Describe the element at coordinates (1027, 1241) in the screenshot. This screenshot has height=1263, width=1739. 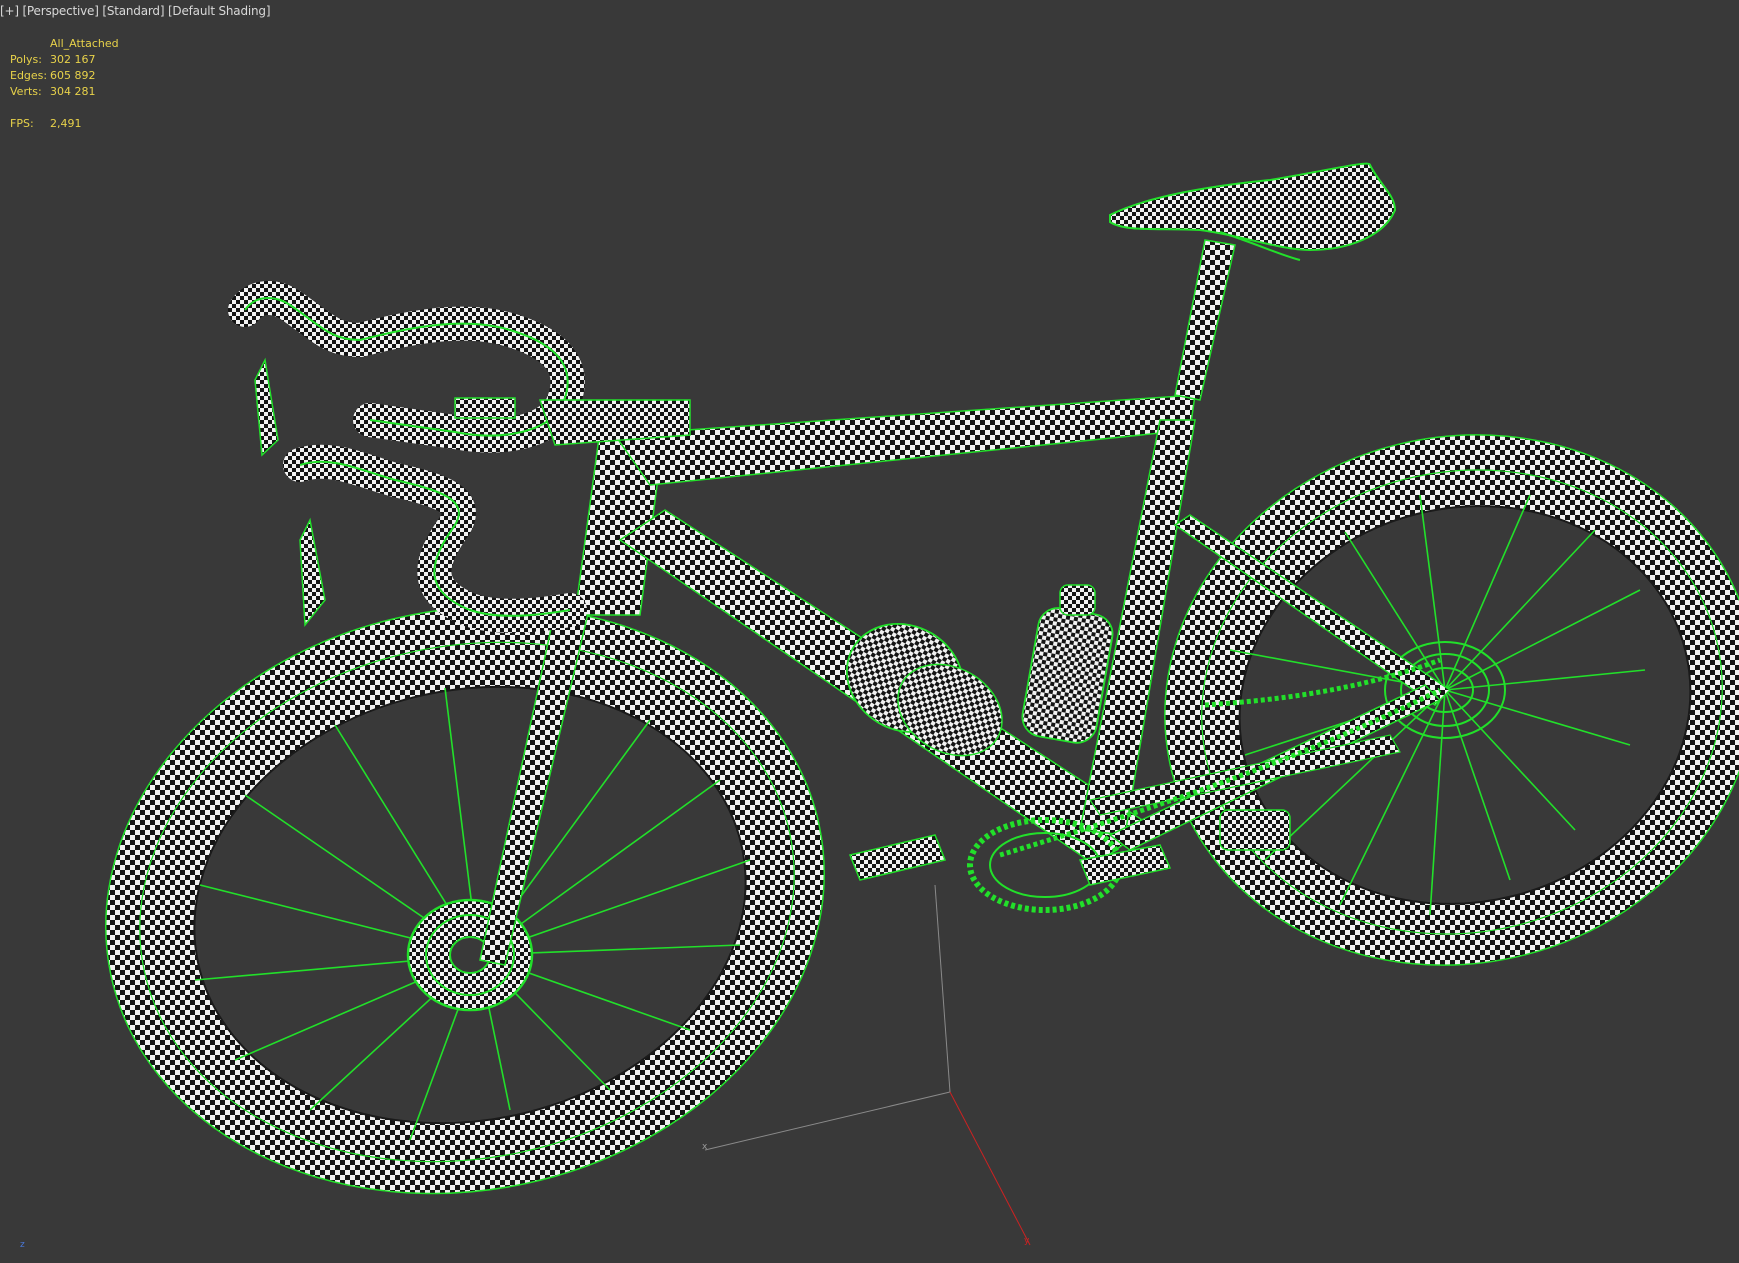
I see `gizmo-y-label: y` at that location.